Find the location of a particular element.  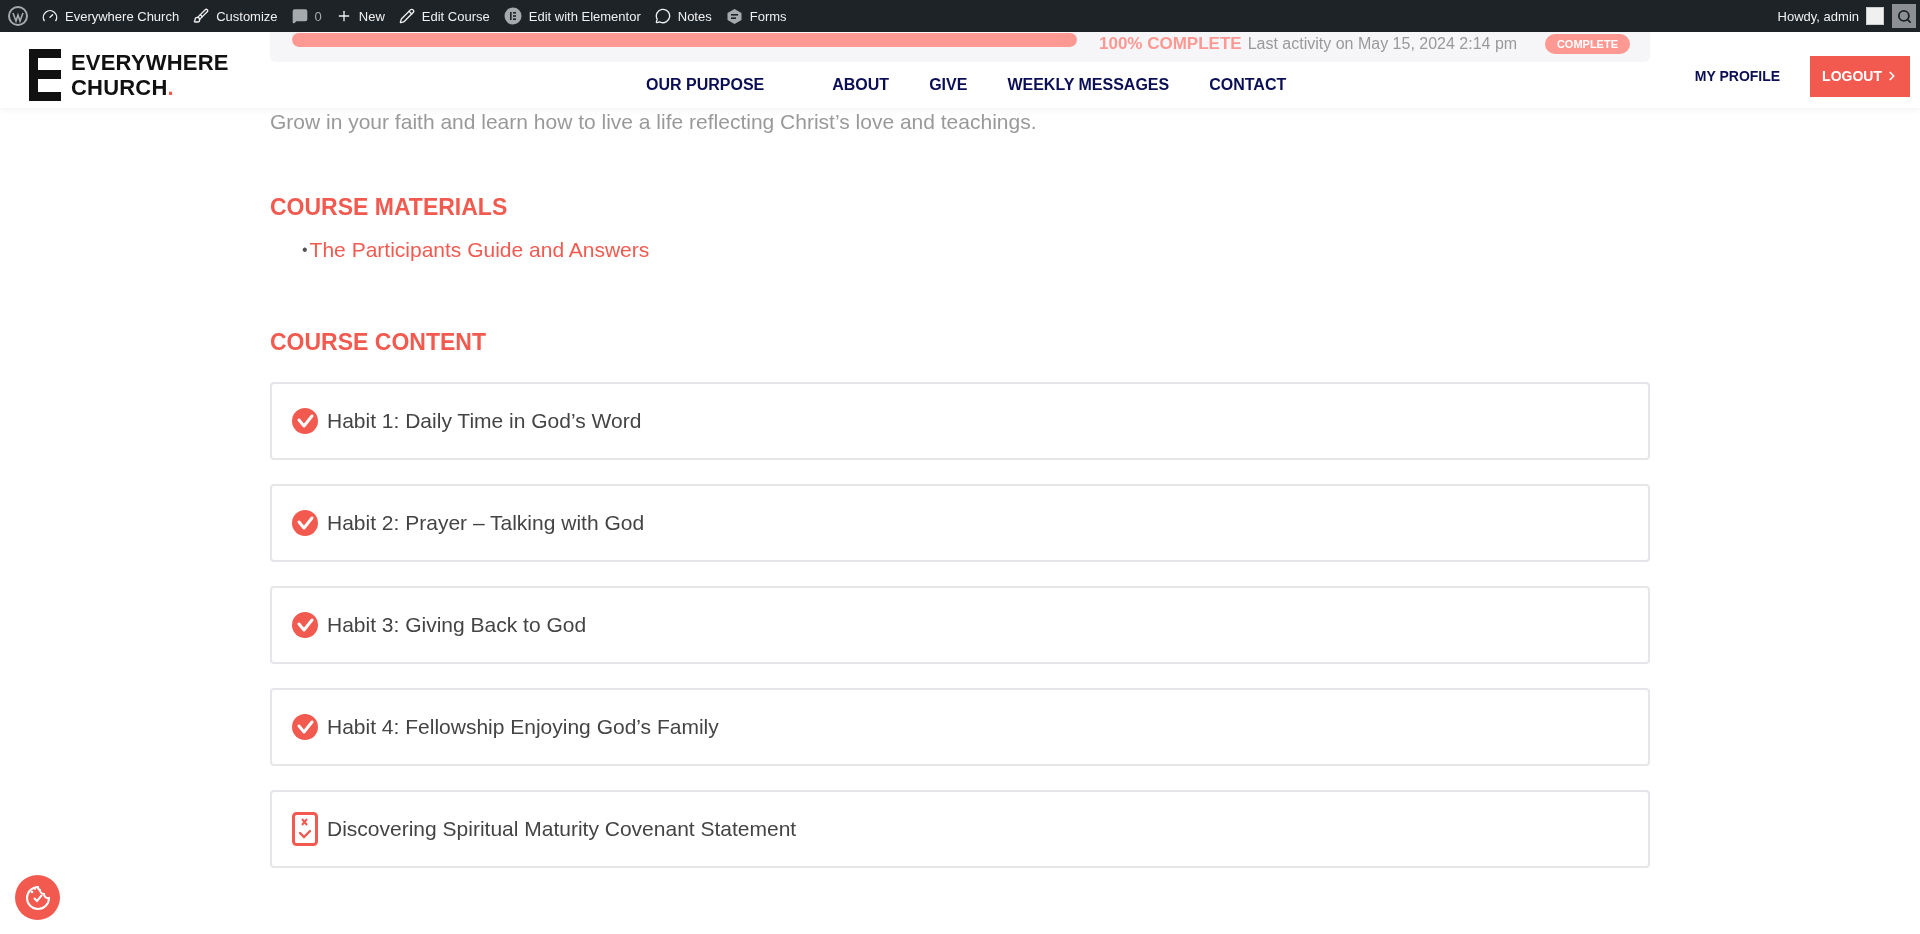

progress-percent: 100% COMPLETE is located at coordinates (1170, 44).